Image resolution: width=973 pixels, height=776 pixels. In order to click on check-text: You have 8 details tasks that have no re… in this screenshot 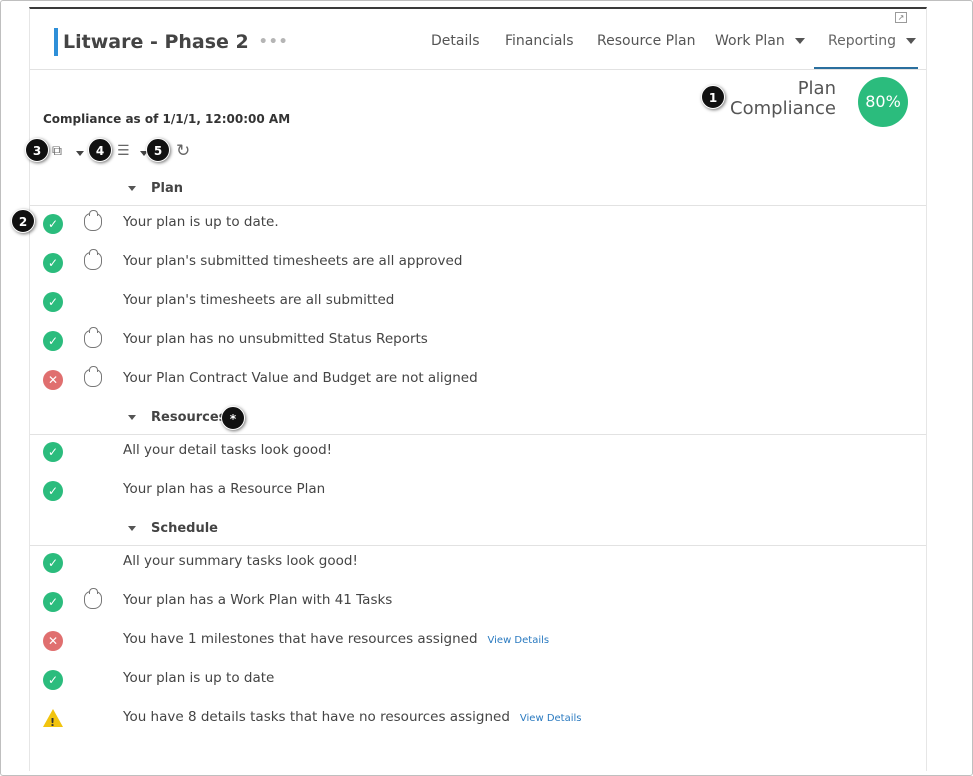, I will do `click(352, 717)`.